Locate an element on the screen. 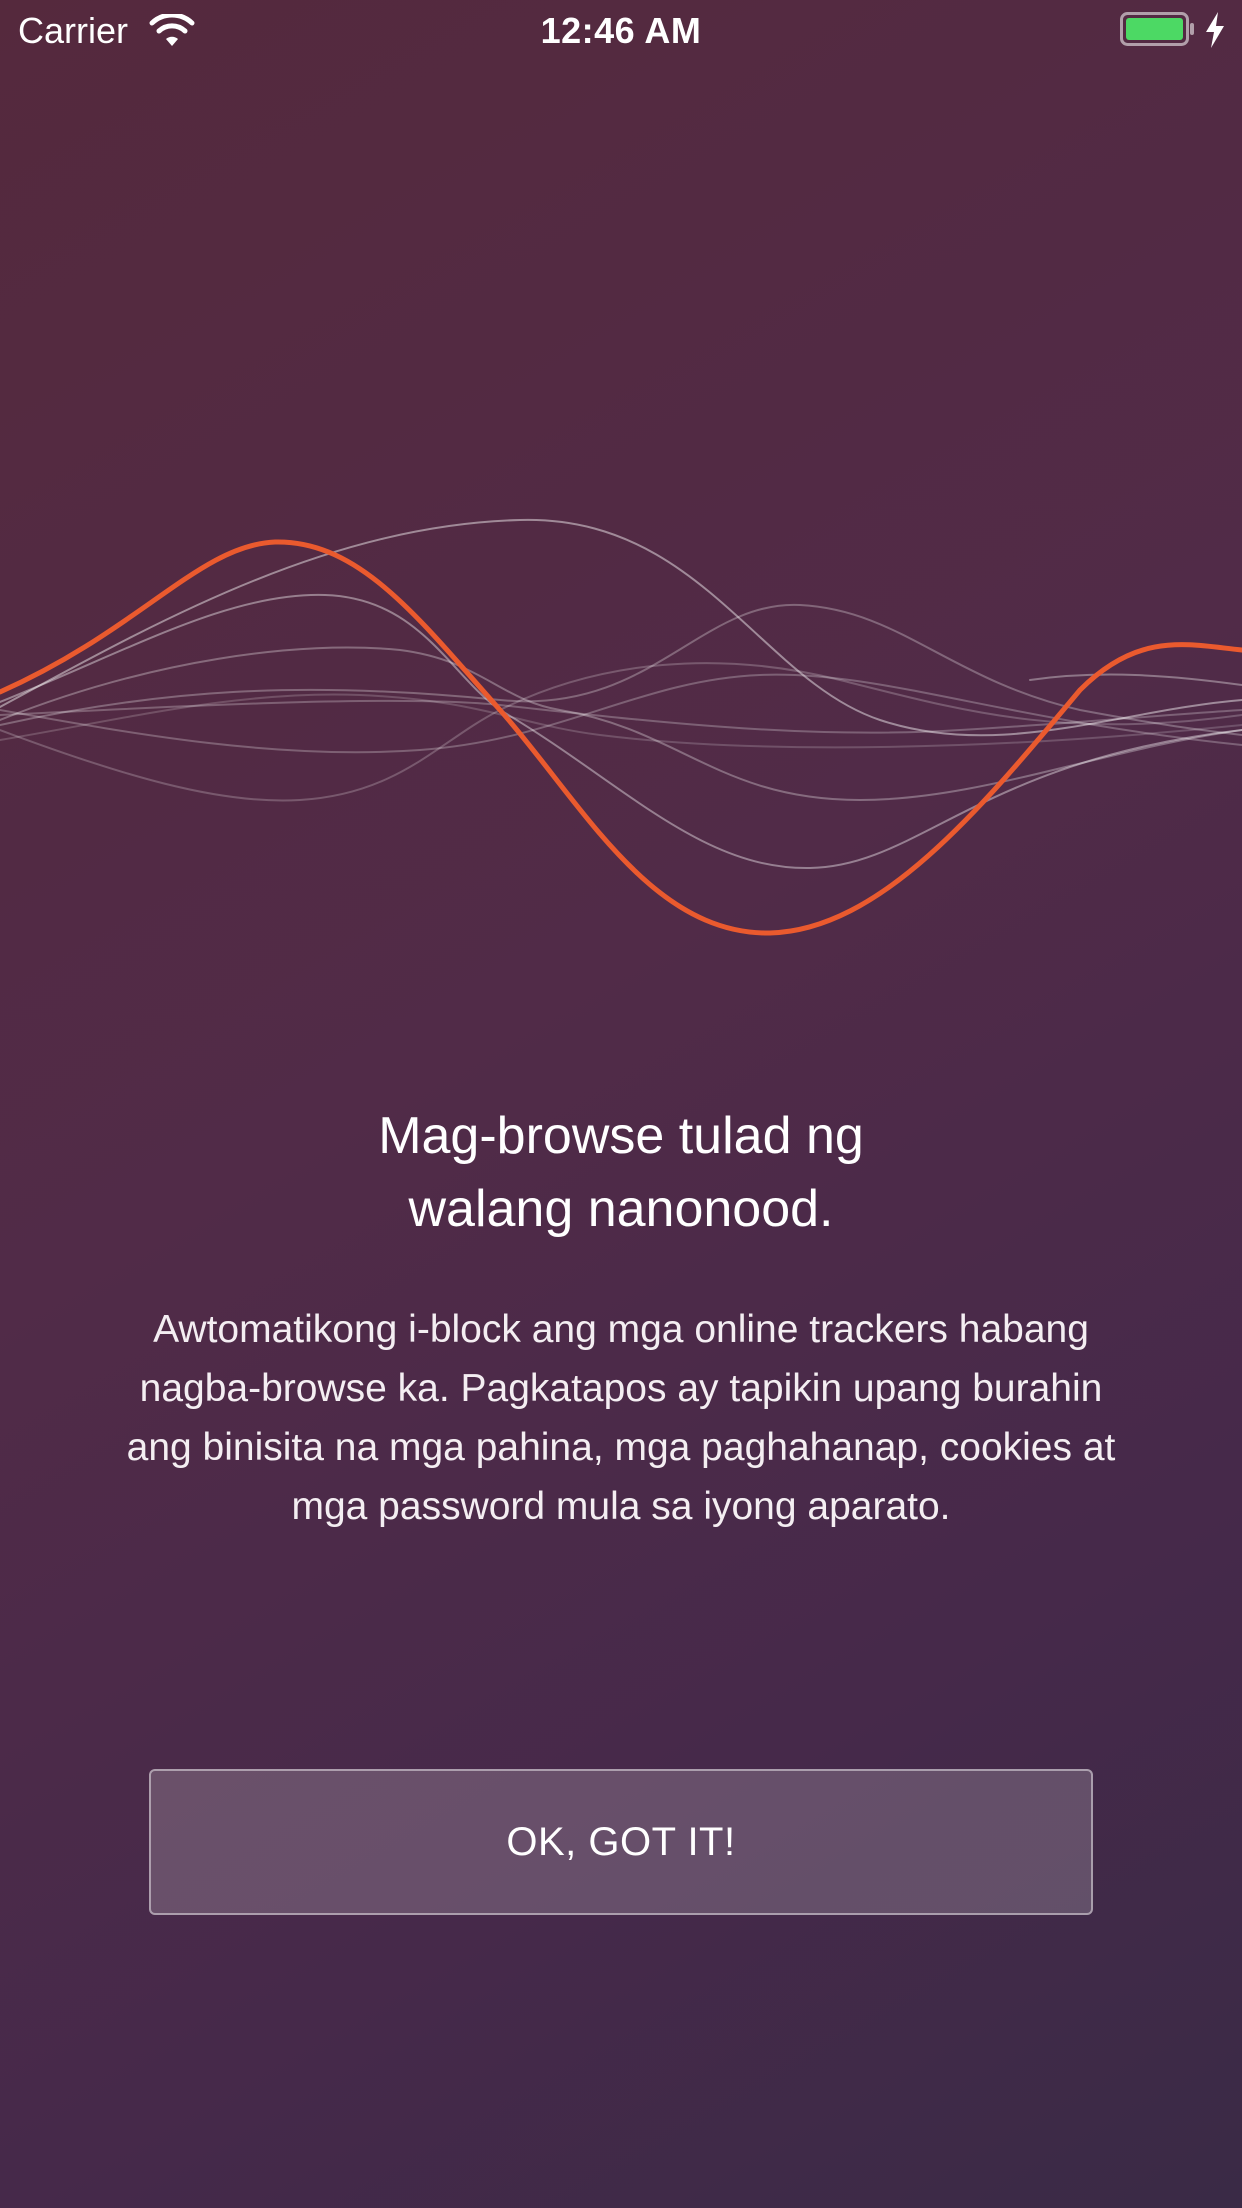 The height and width of the screenshot is (2208, 1242). charging-bolt-icon is located at coordinates (1215, 30).